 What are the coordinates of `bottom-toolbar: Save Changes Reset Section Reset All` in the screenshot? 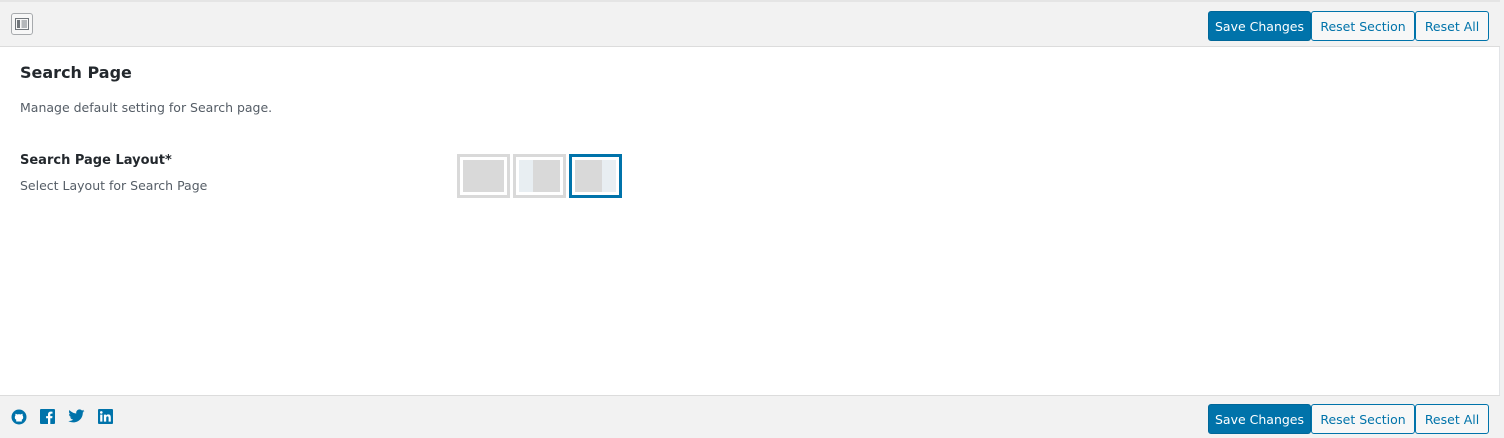 It's located at (750, 416).